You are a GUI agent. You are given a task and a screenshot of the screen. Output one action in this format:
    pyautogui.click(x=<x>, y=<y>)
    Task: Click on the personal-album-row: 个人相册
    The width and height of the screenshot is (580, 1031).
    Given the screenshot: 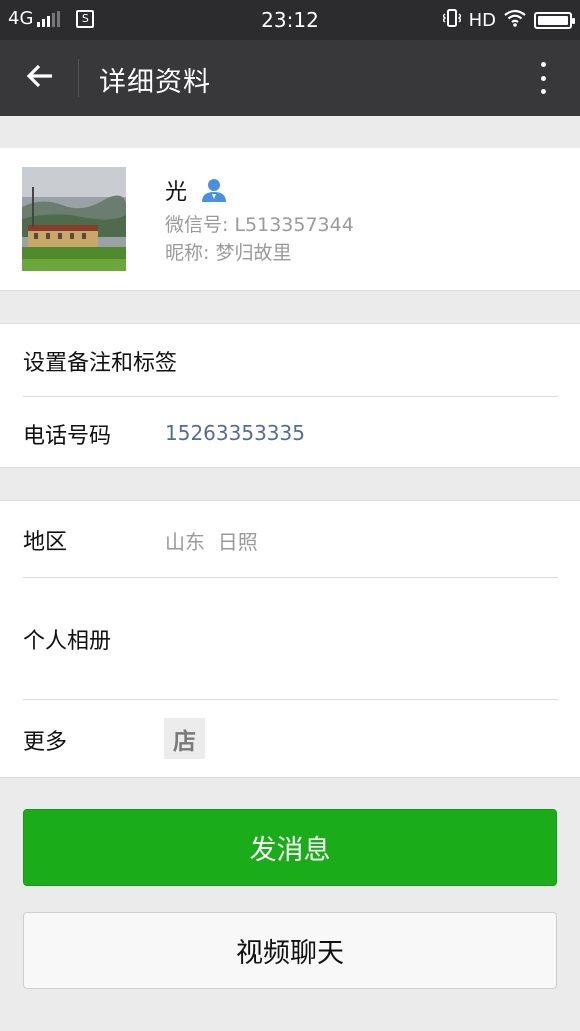 What is the action you would take?
    pyautogui.click(x=290, y=638)
    